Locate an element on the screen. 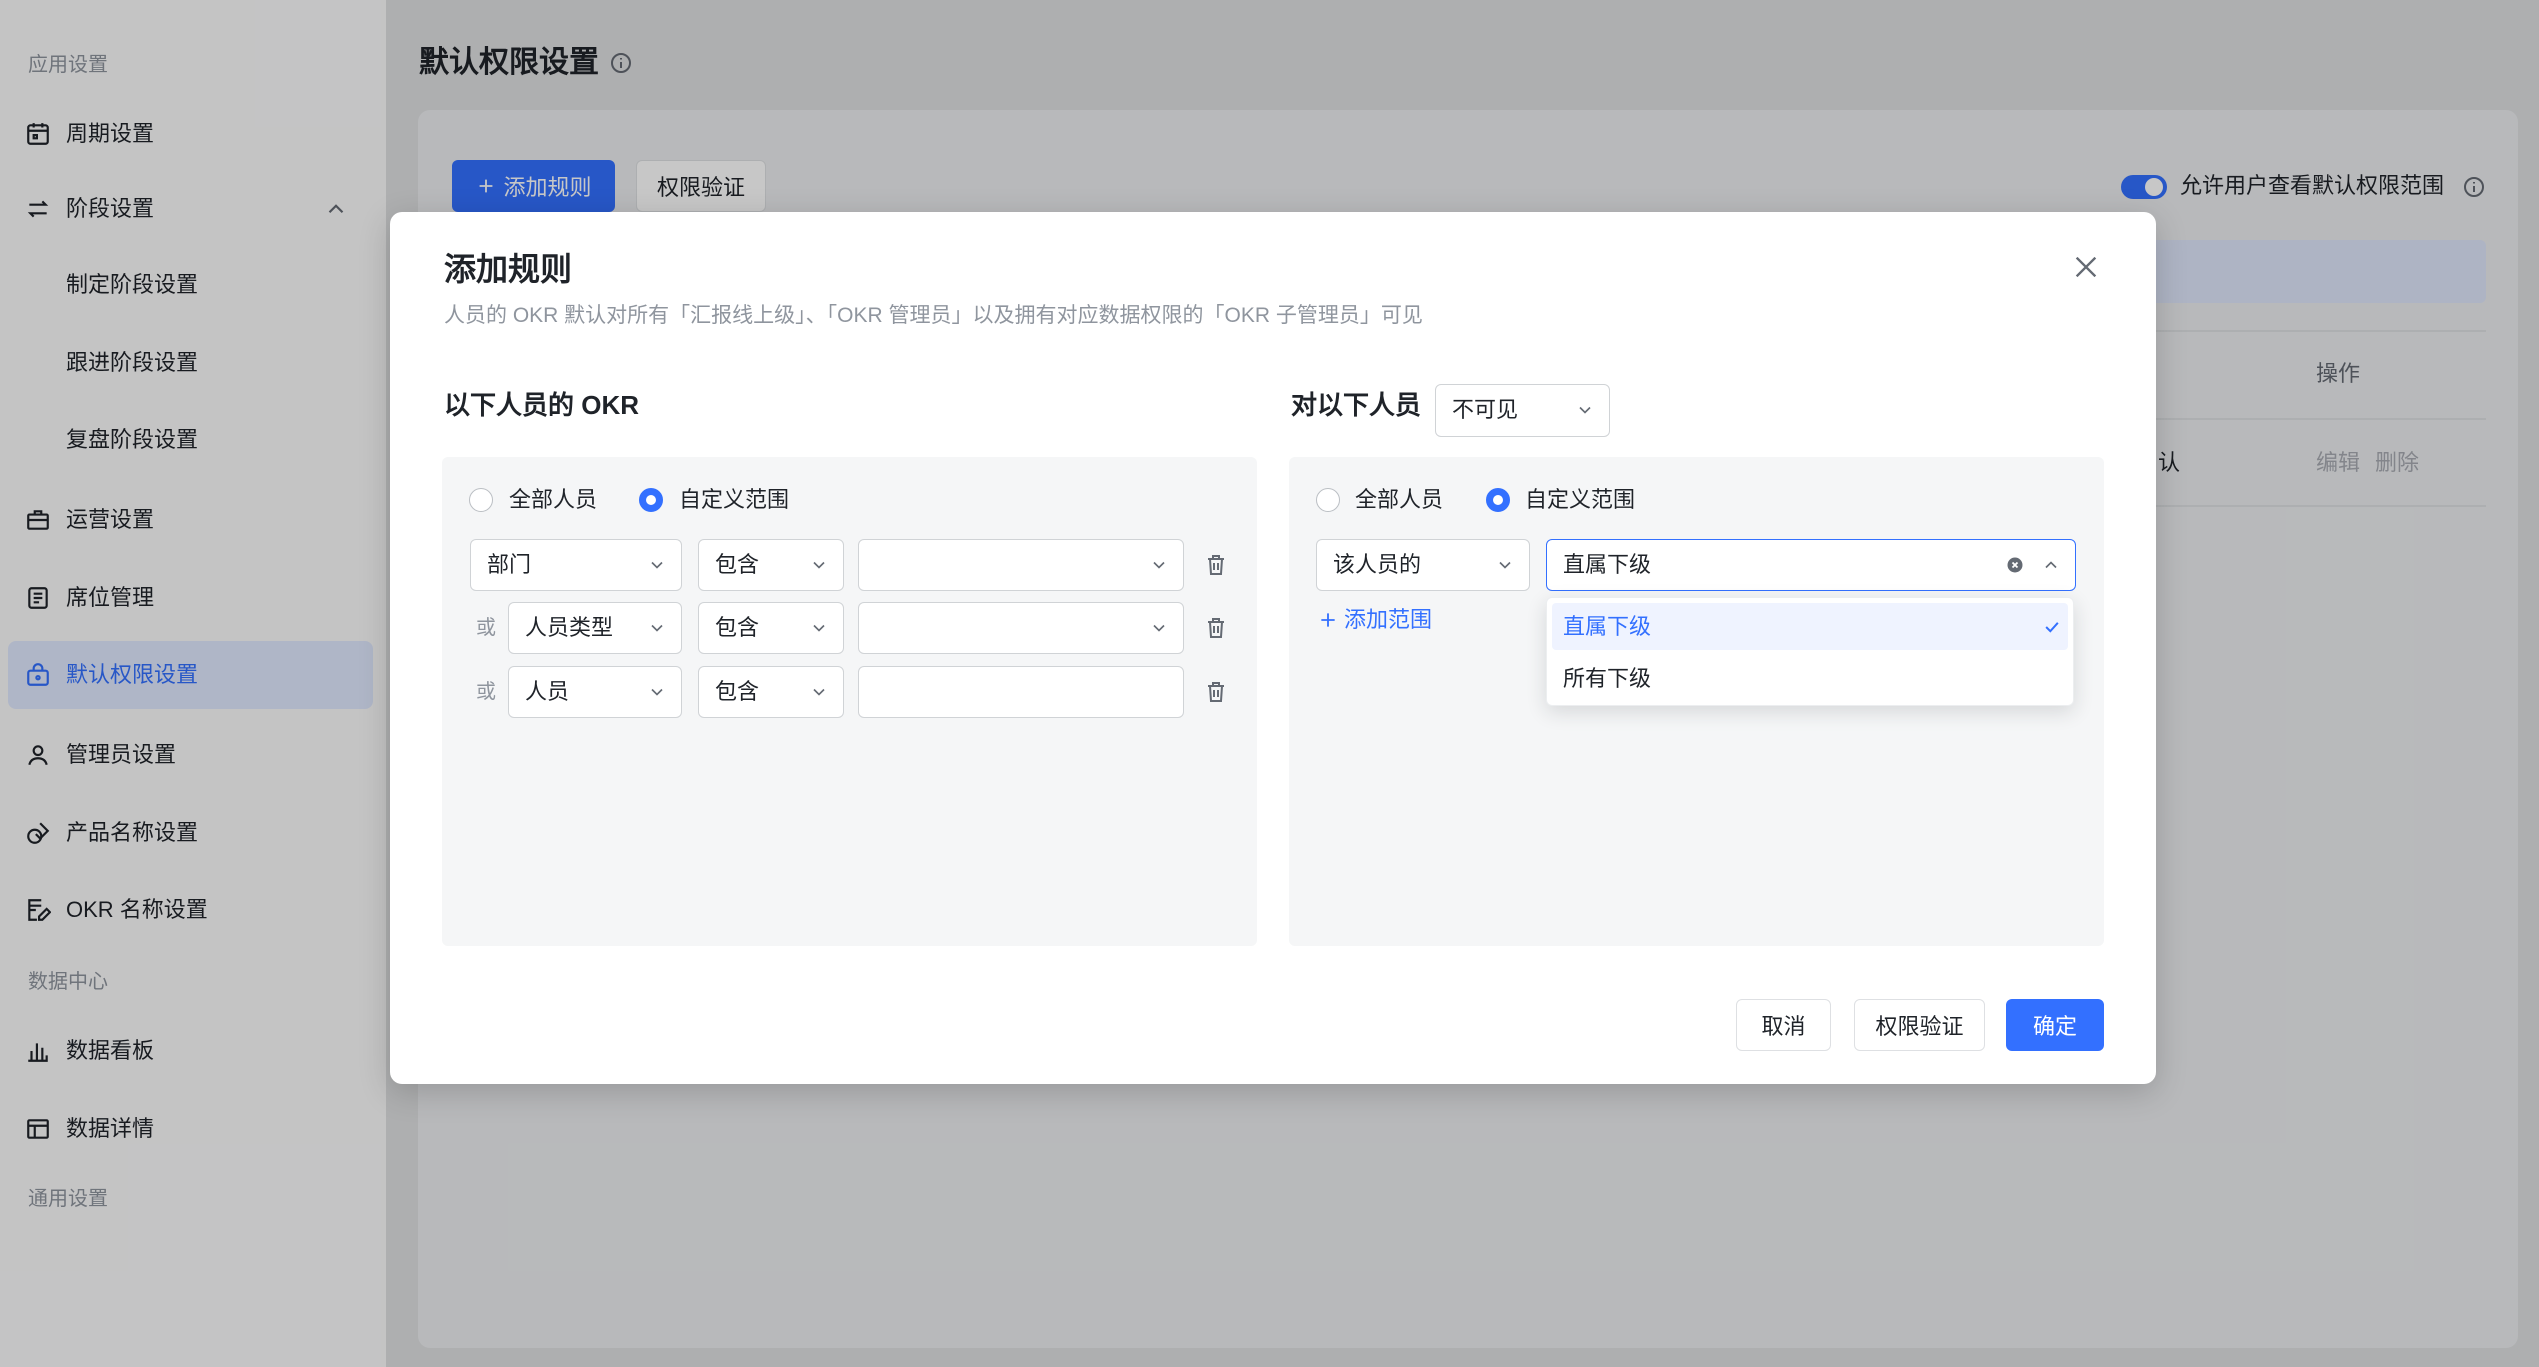 The height and width of the screenshot is (1367, 2539). visibility-value: 不可见 is located at coordinates (1485, 409).